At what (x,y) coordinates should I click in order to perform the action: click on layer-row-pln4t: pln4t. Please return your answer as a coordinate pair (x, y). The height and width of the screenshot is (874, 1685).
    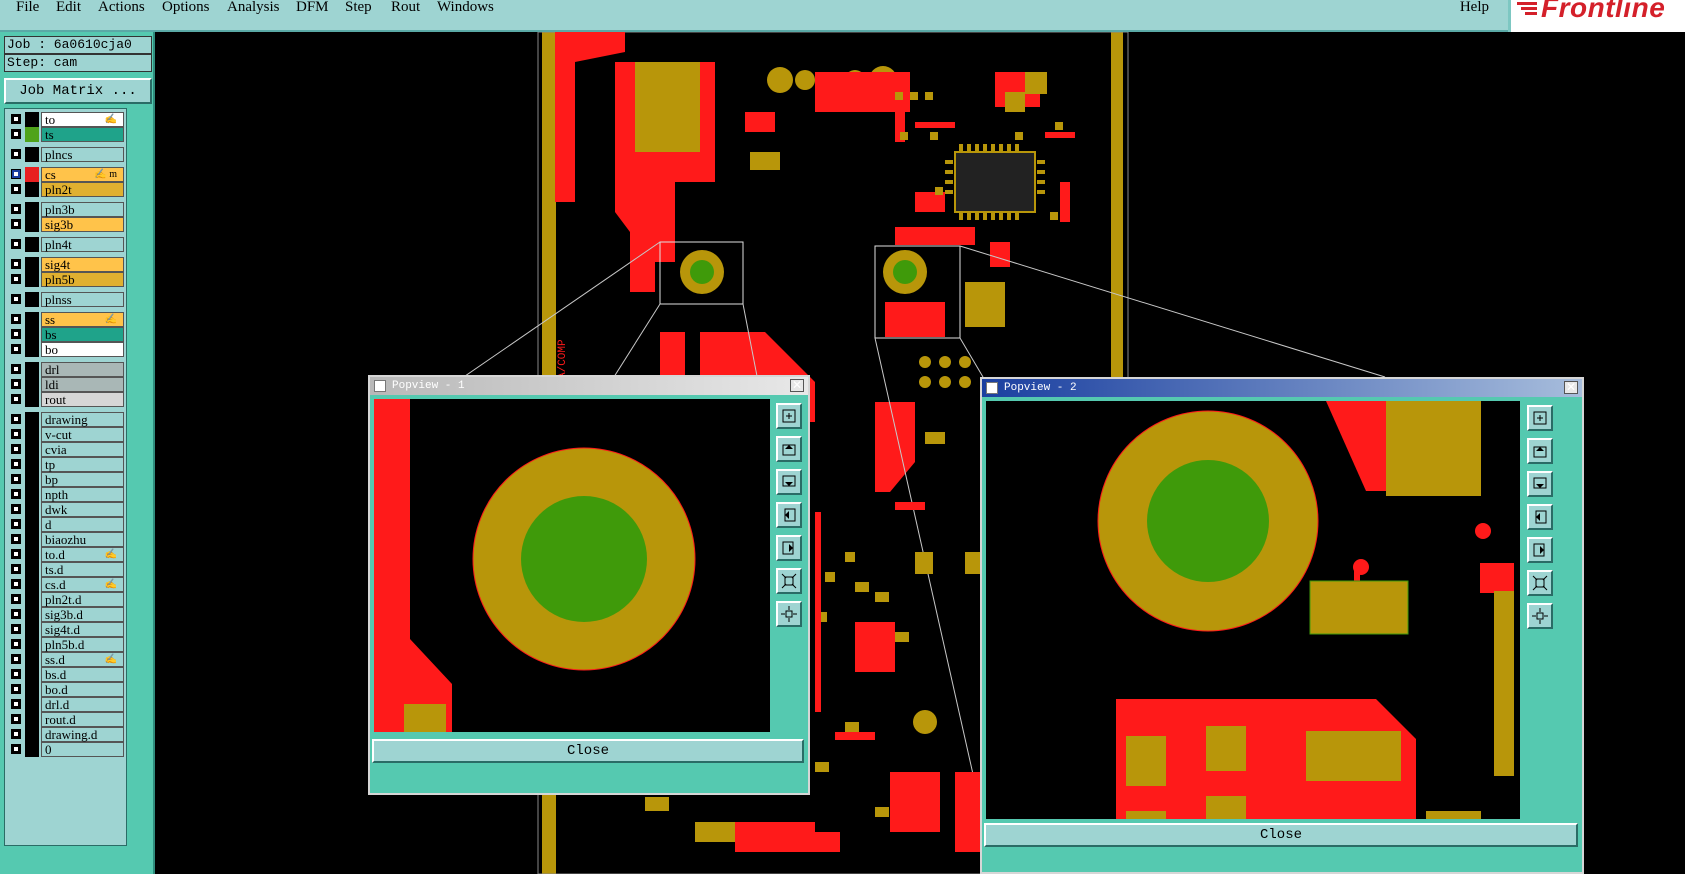
    Looking at the image, I should click on (67, 244).